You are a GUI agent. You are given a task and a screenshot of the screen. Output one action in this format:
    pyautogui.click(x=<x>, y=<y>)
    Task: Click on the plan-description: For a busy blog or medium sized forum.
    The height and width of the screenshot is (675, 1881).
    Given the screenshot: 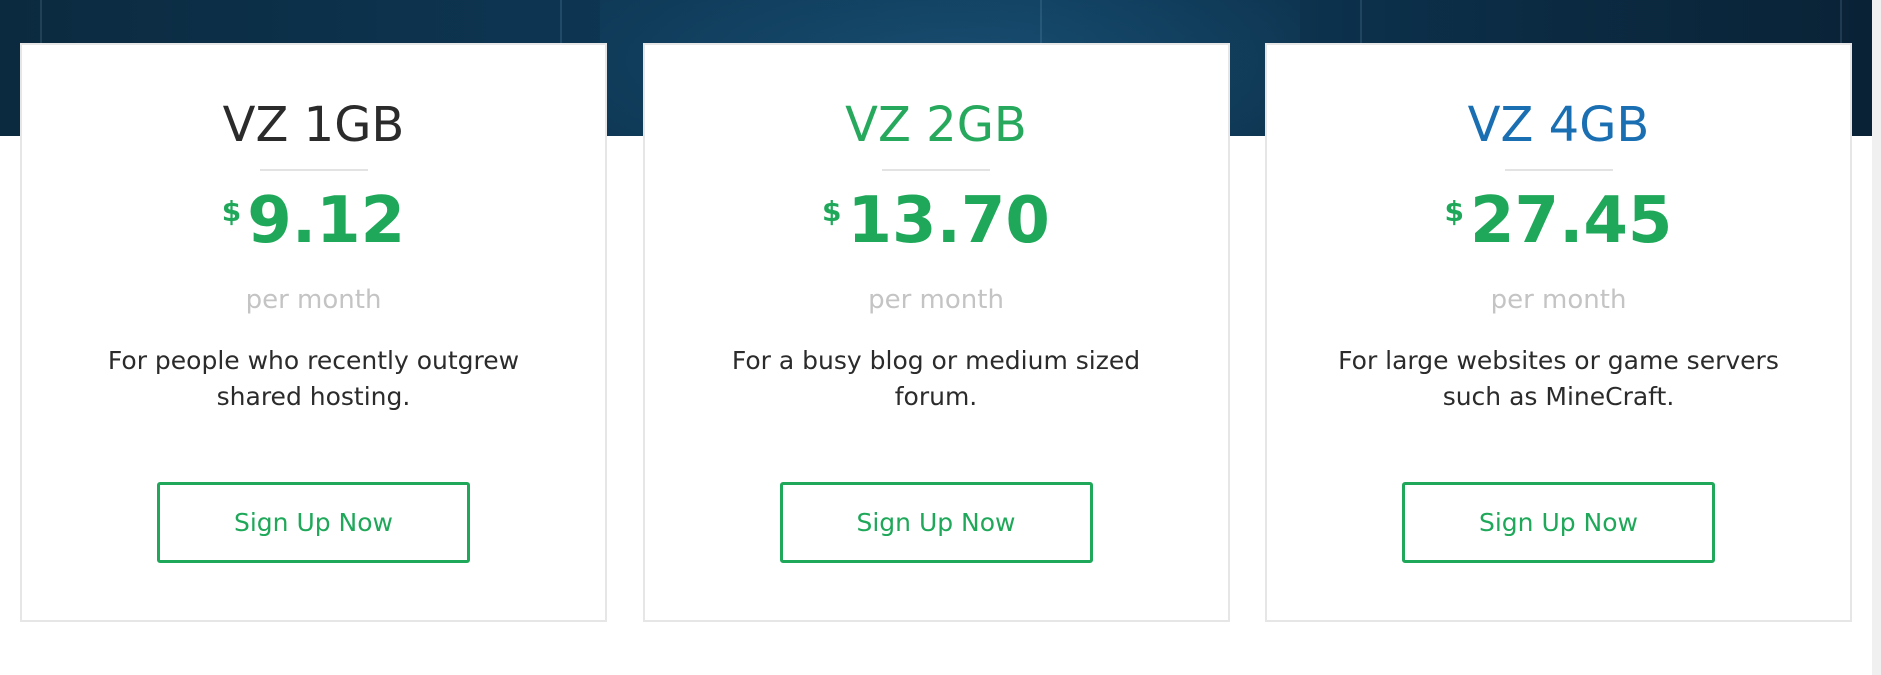 What is the action you would take?
    pyautogui.click(x=936, y=378)
    